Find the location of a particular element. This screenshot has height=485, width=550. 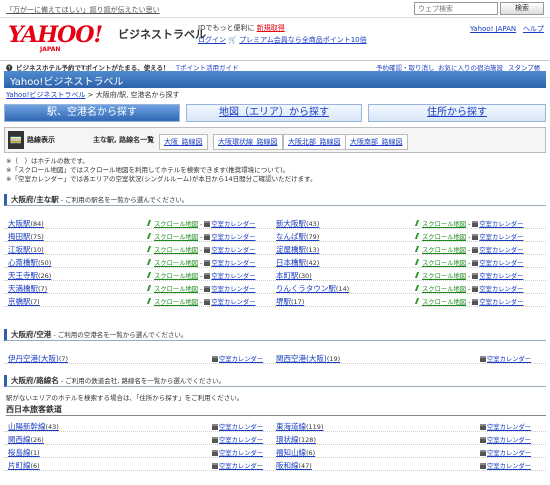

station-link: 山陽新幹線(43) is located at coordinates (33, 426).